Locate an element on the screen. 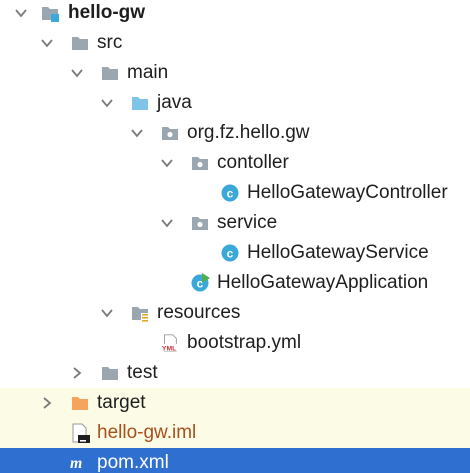 The height and width of the screenshot is (473, 470). svg-text: YML is located at coordinates (169, 348).